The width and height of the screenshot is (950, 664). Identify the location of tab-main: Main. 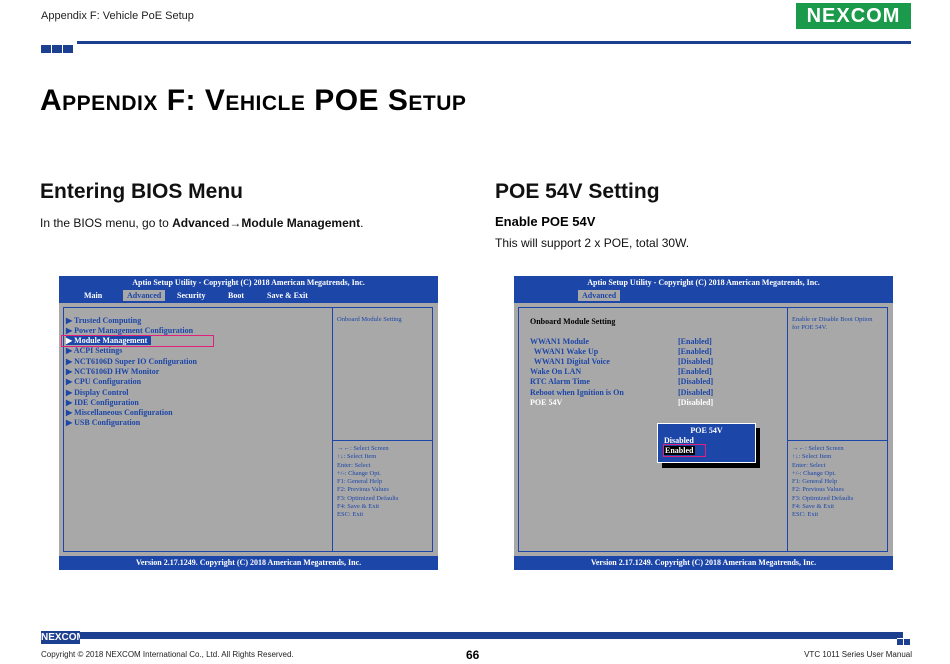
(93, 295).